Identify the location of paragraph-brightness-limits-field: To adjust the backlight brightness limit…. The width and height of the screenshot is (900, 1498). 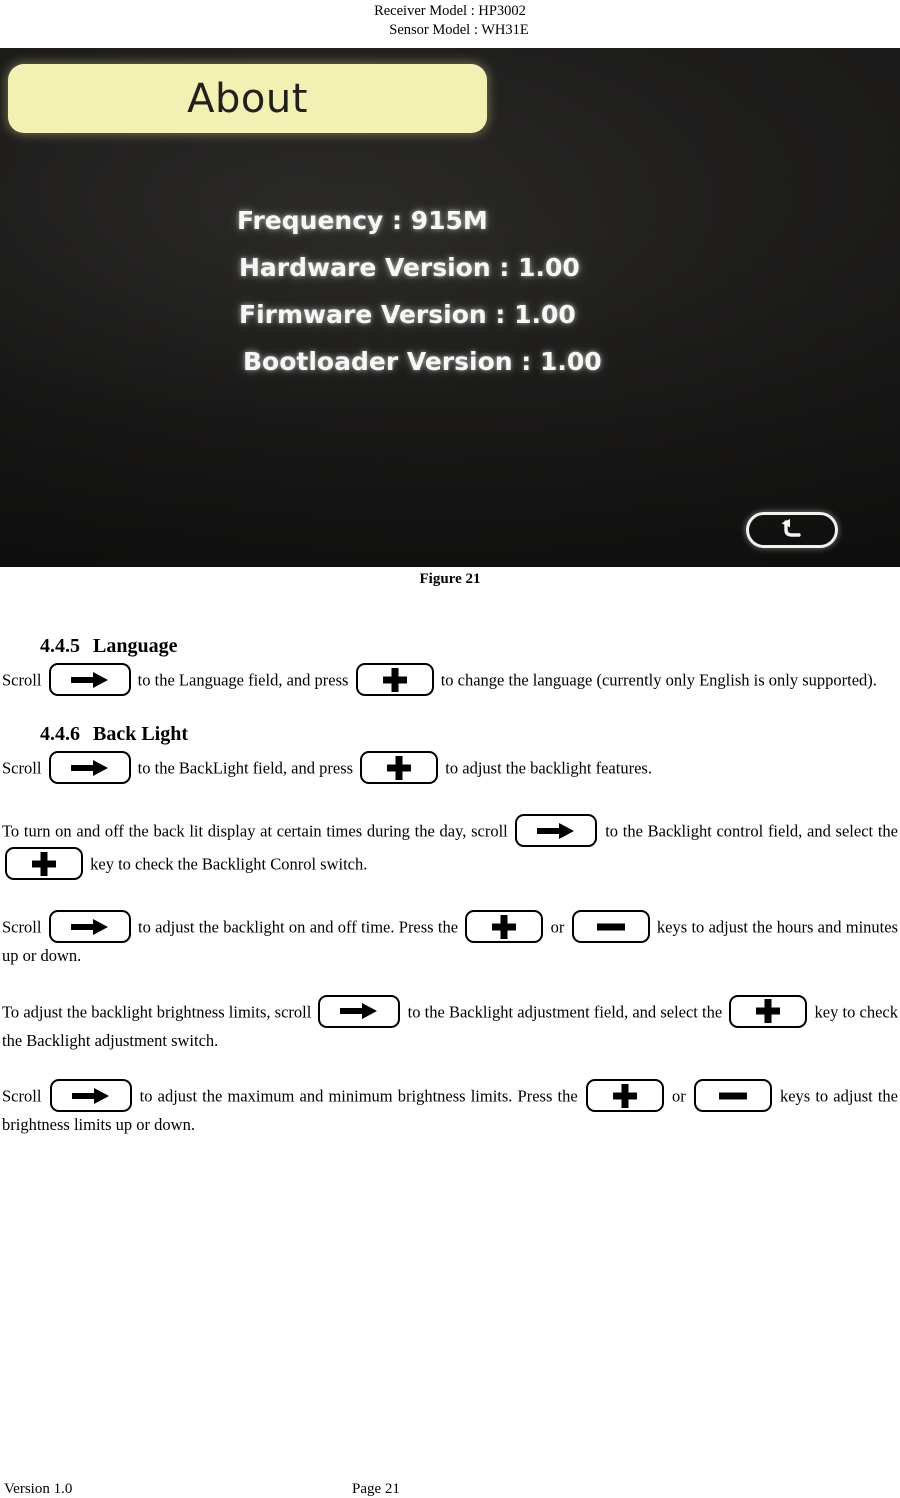
(450, 1022).